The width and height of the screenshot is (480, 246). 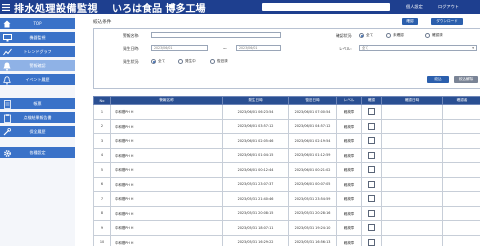 I want to click on cell-occurred: 2023/06/01 01:04:15, so click(x=255, y=155).